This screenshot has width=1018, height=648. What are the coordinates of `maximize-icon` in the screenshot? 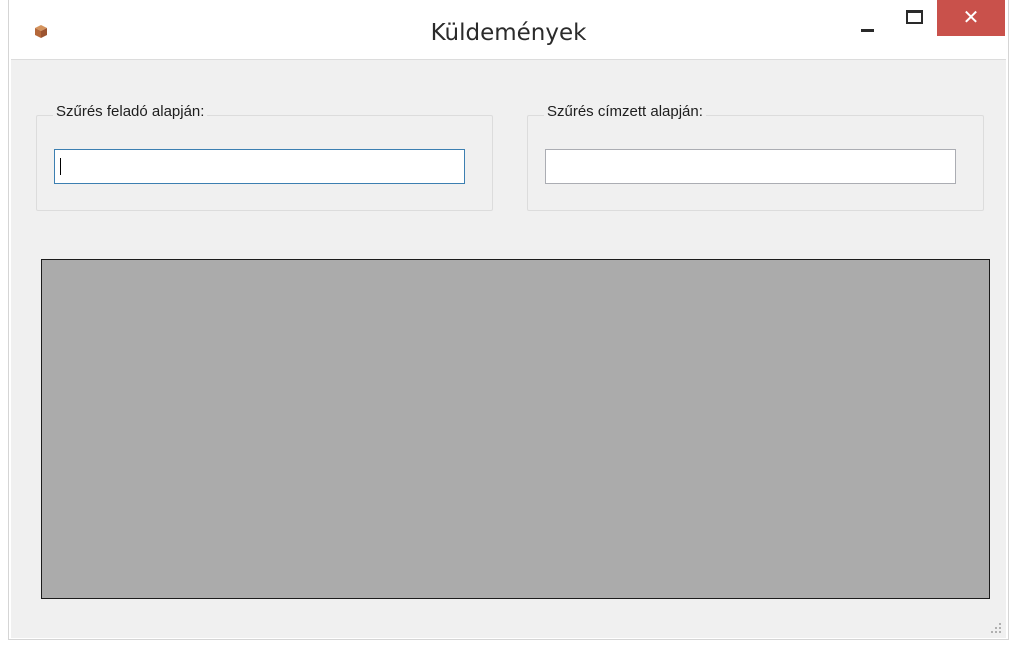 It's located at (914, 17).